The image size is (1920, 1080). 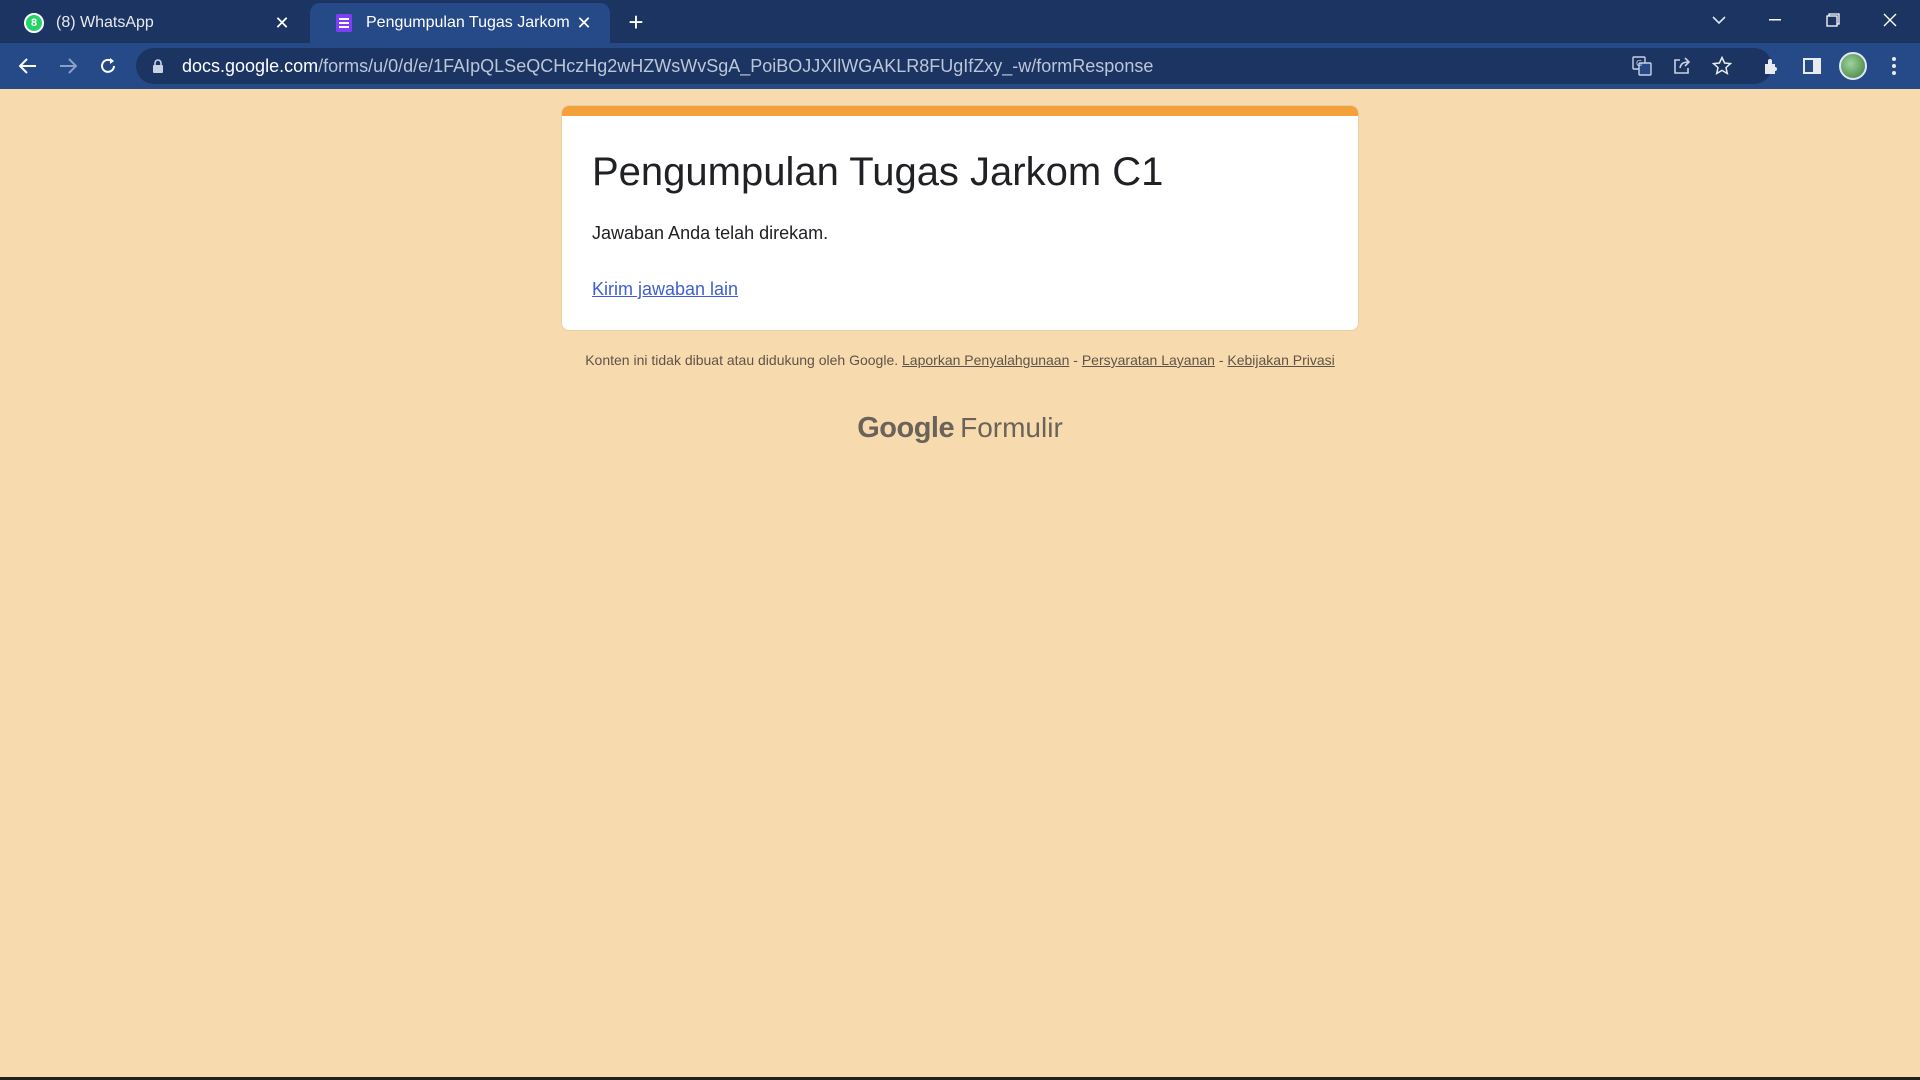 What do you see at coordinates (1011, 427) in the screenshot?
I see `product-name: Formulir` at bounding box center [1011, 427].